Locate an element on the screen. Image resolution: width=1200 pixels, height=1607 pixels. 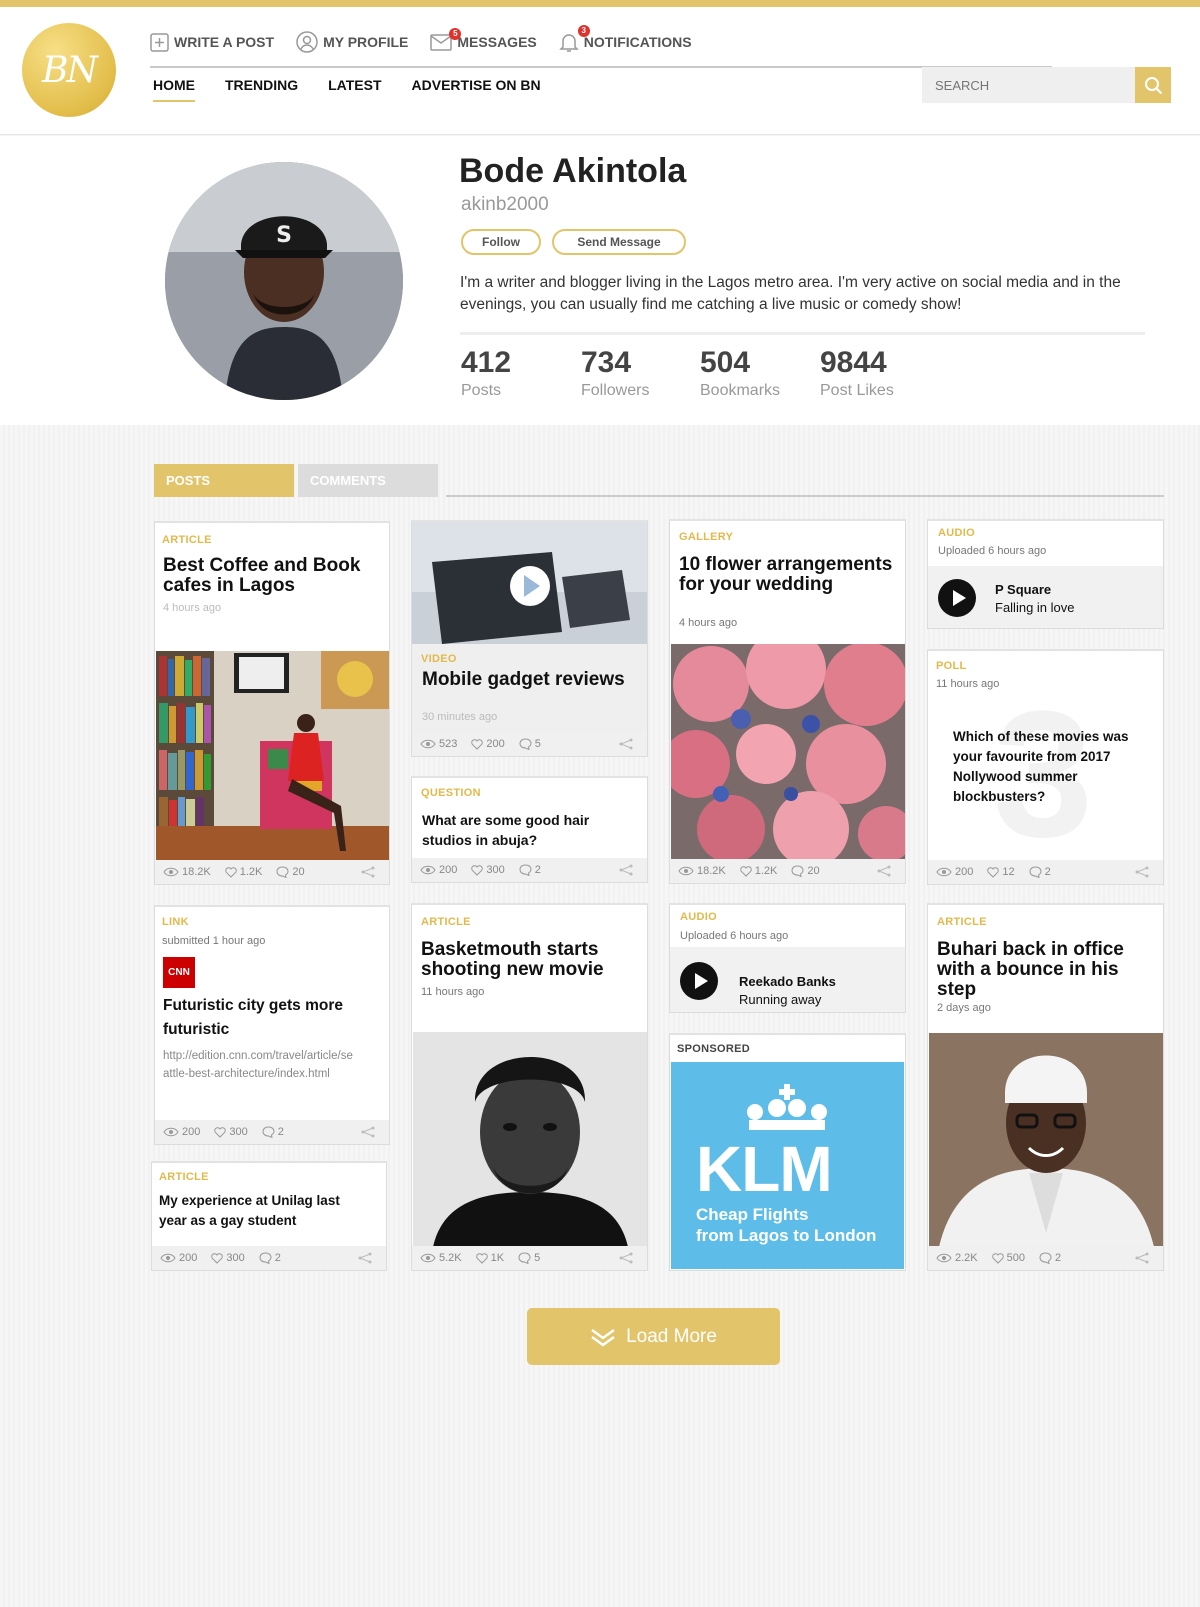
follow-button: Follow is located at coordinates (501, 242).